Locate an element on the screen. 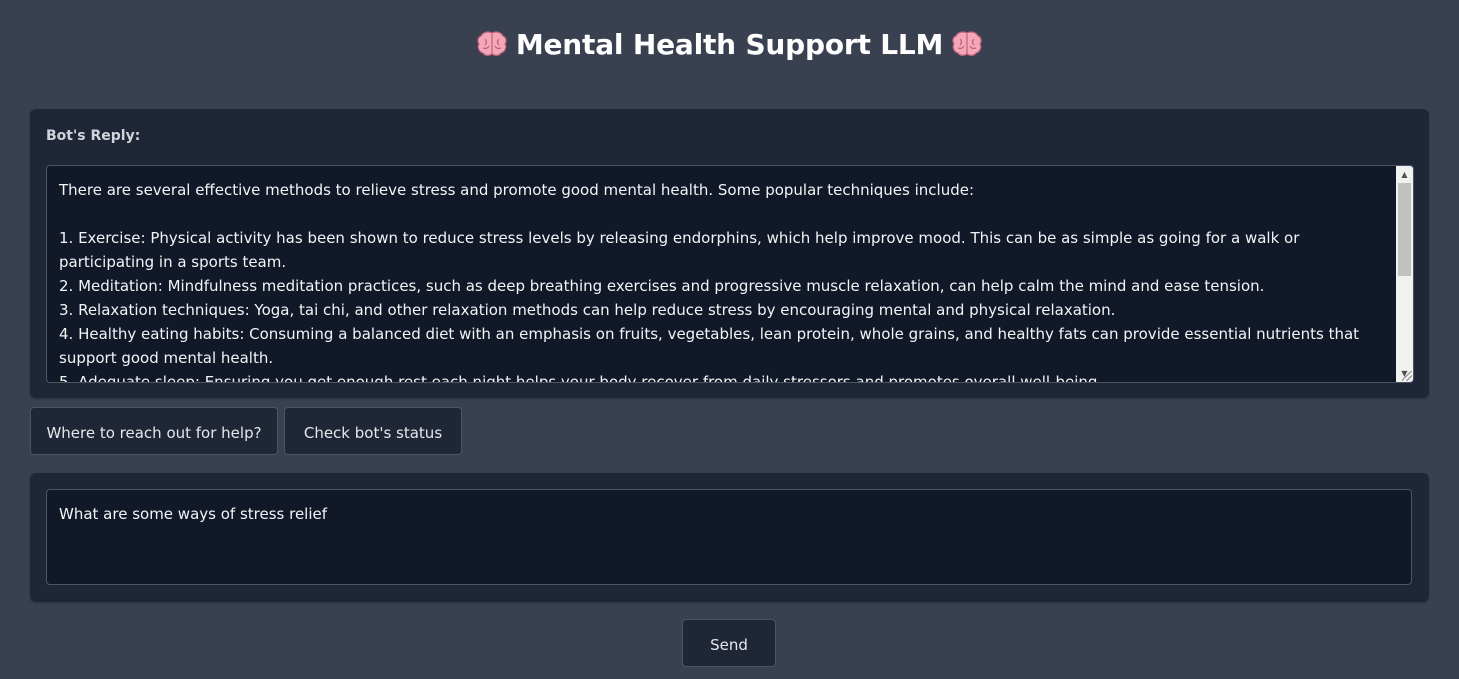  page-title-text: Mental Health Support LLM is located at coordinates (729, 44).